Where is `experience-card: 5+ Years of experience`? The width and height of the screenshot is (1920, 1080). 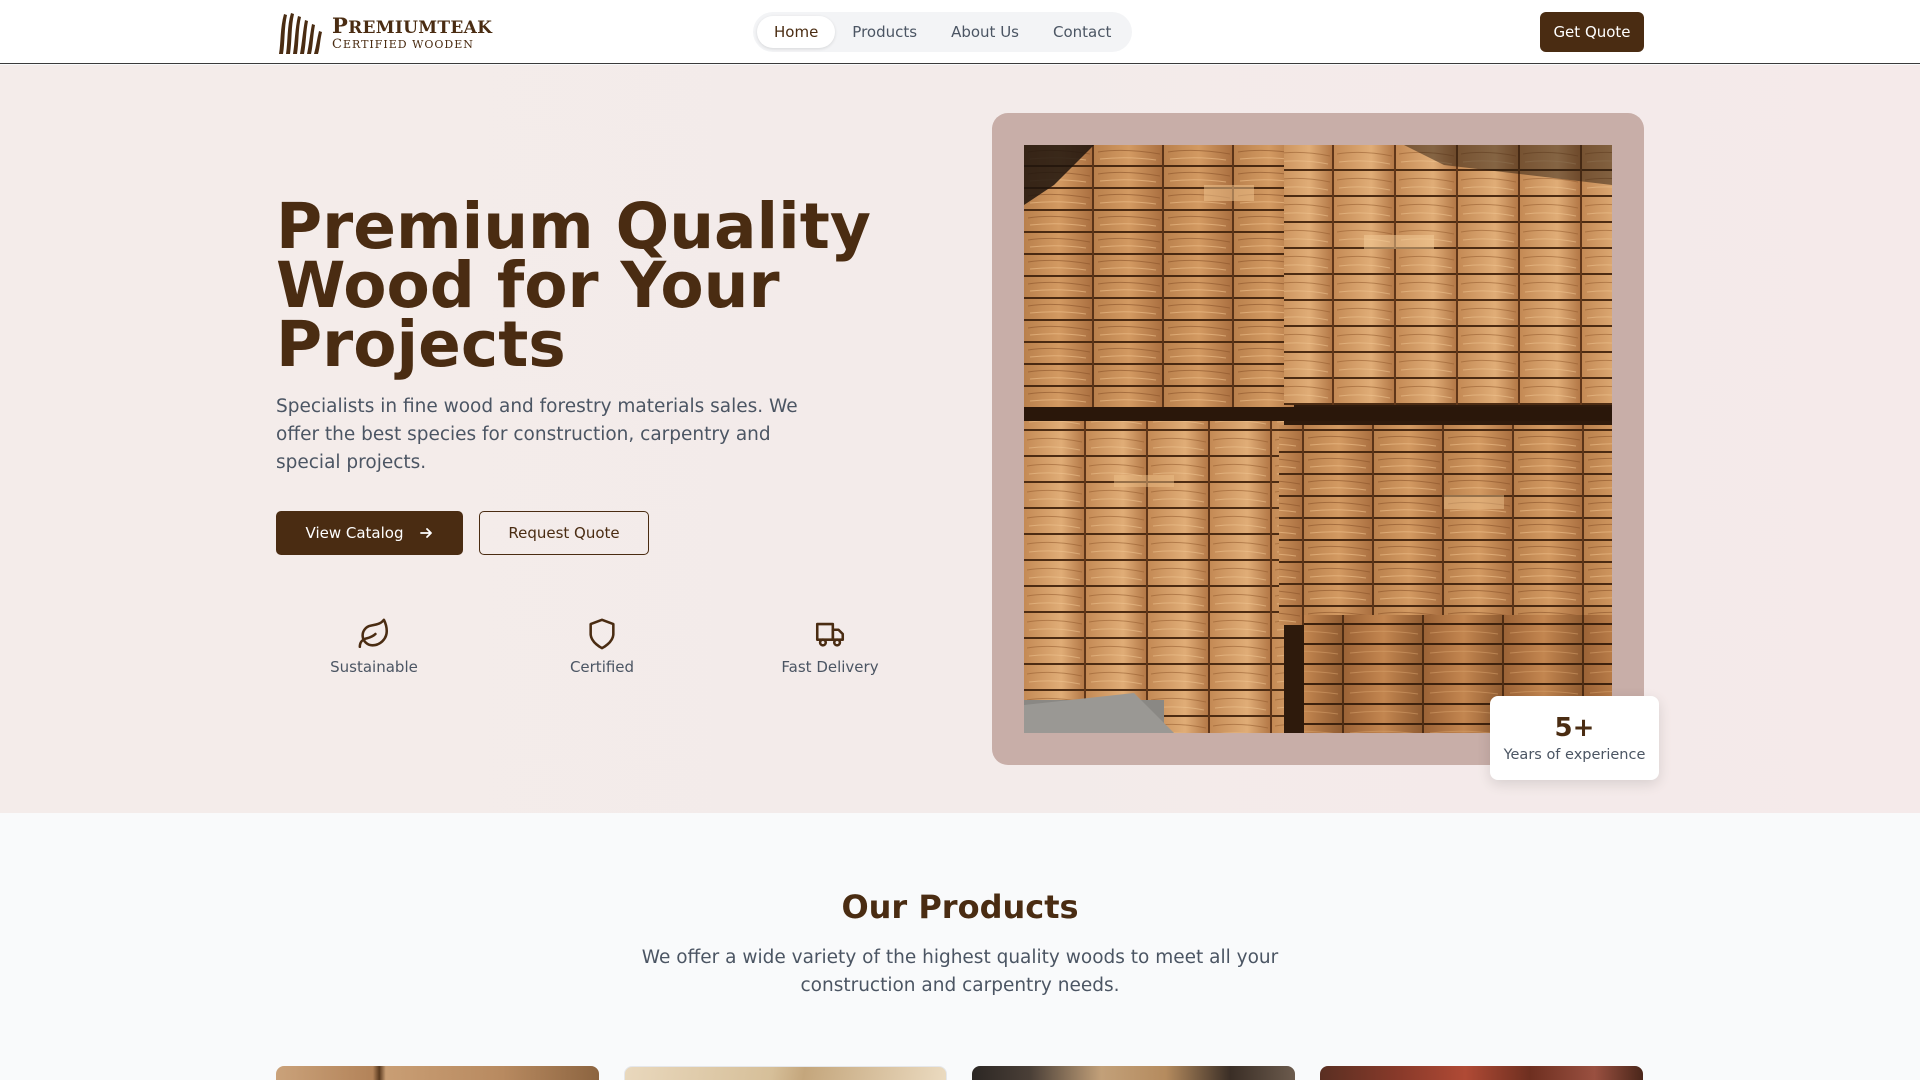
experience-card: 5+ Years of experience is located at coordinates (1574, 738).